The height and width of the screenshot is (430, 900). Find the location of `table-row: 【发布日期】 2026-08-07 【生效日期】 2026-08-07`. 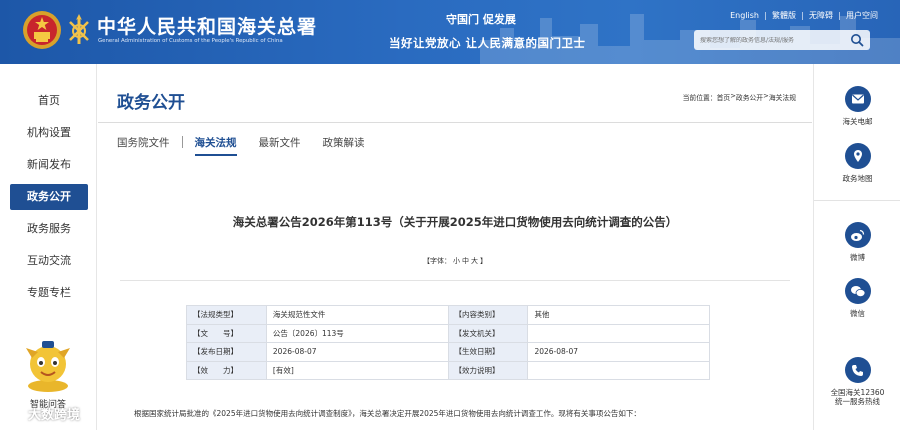

table-row: 【发布日期】 2026-08-07 【生效日期】 2026-08-07 is located at coordinates (448, 352).